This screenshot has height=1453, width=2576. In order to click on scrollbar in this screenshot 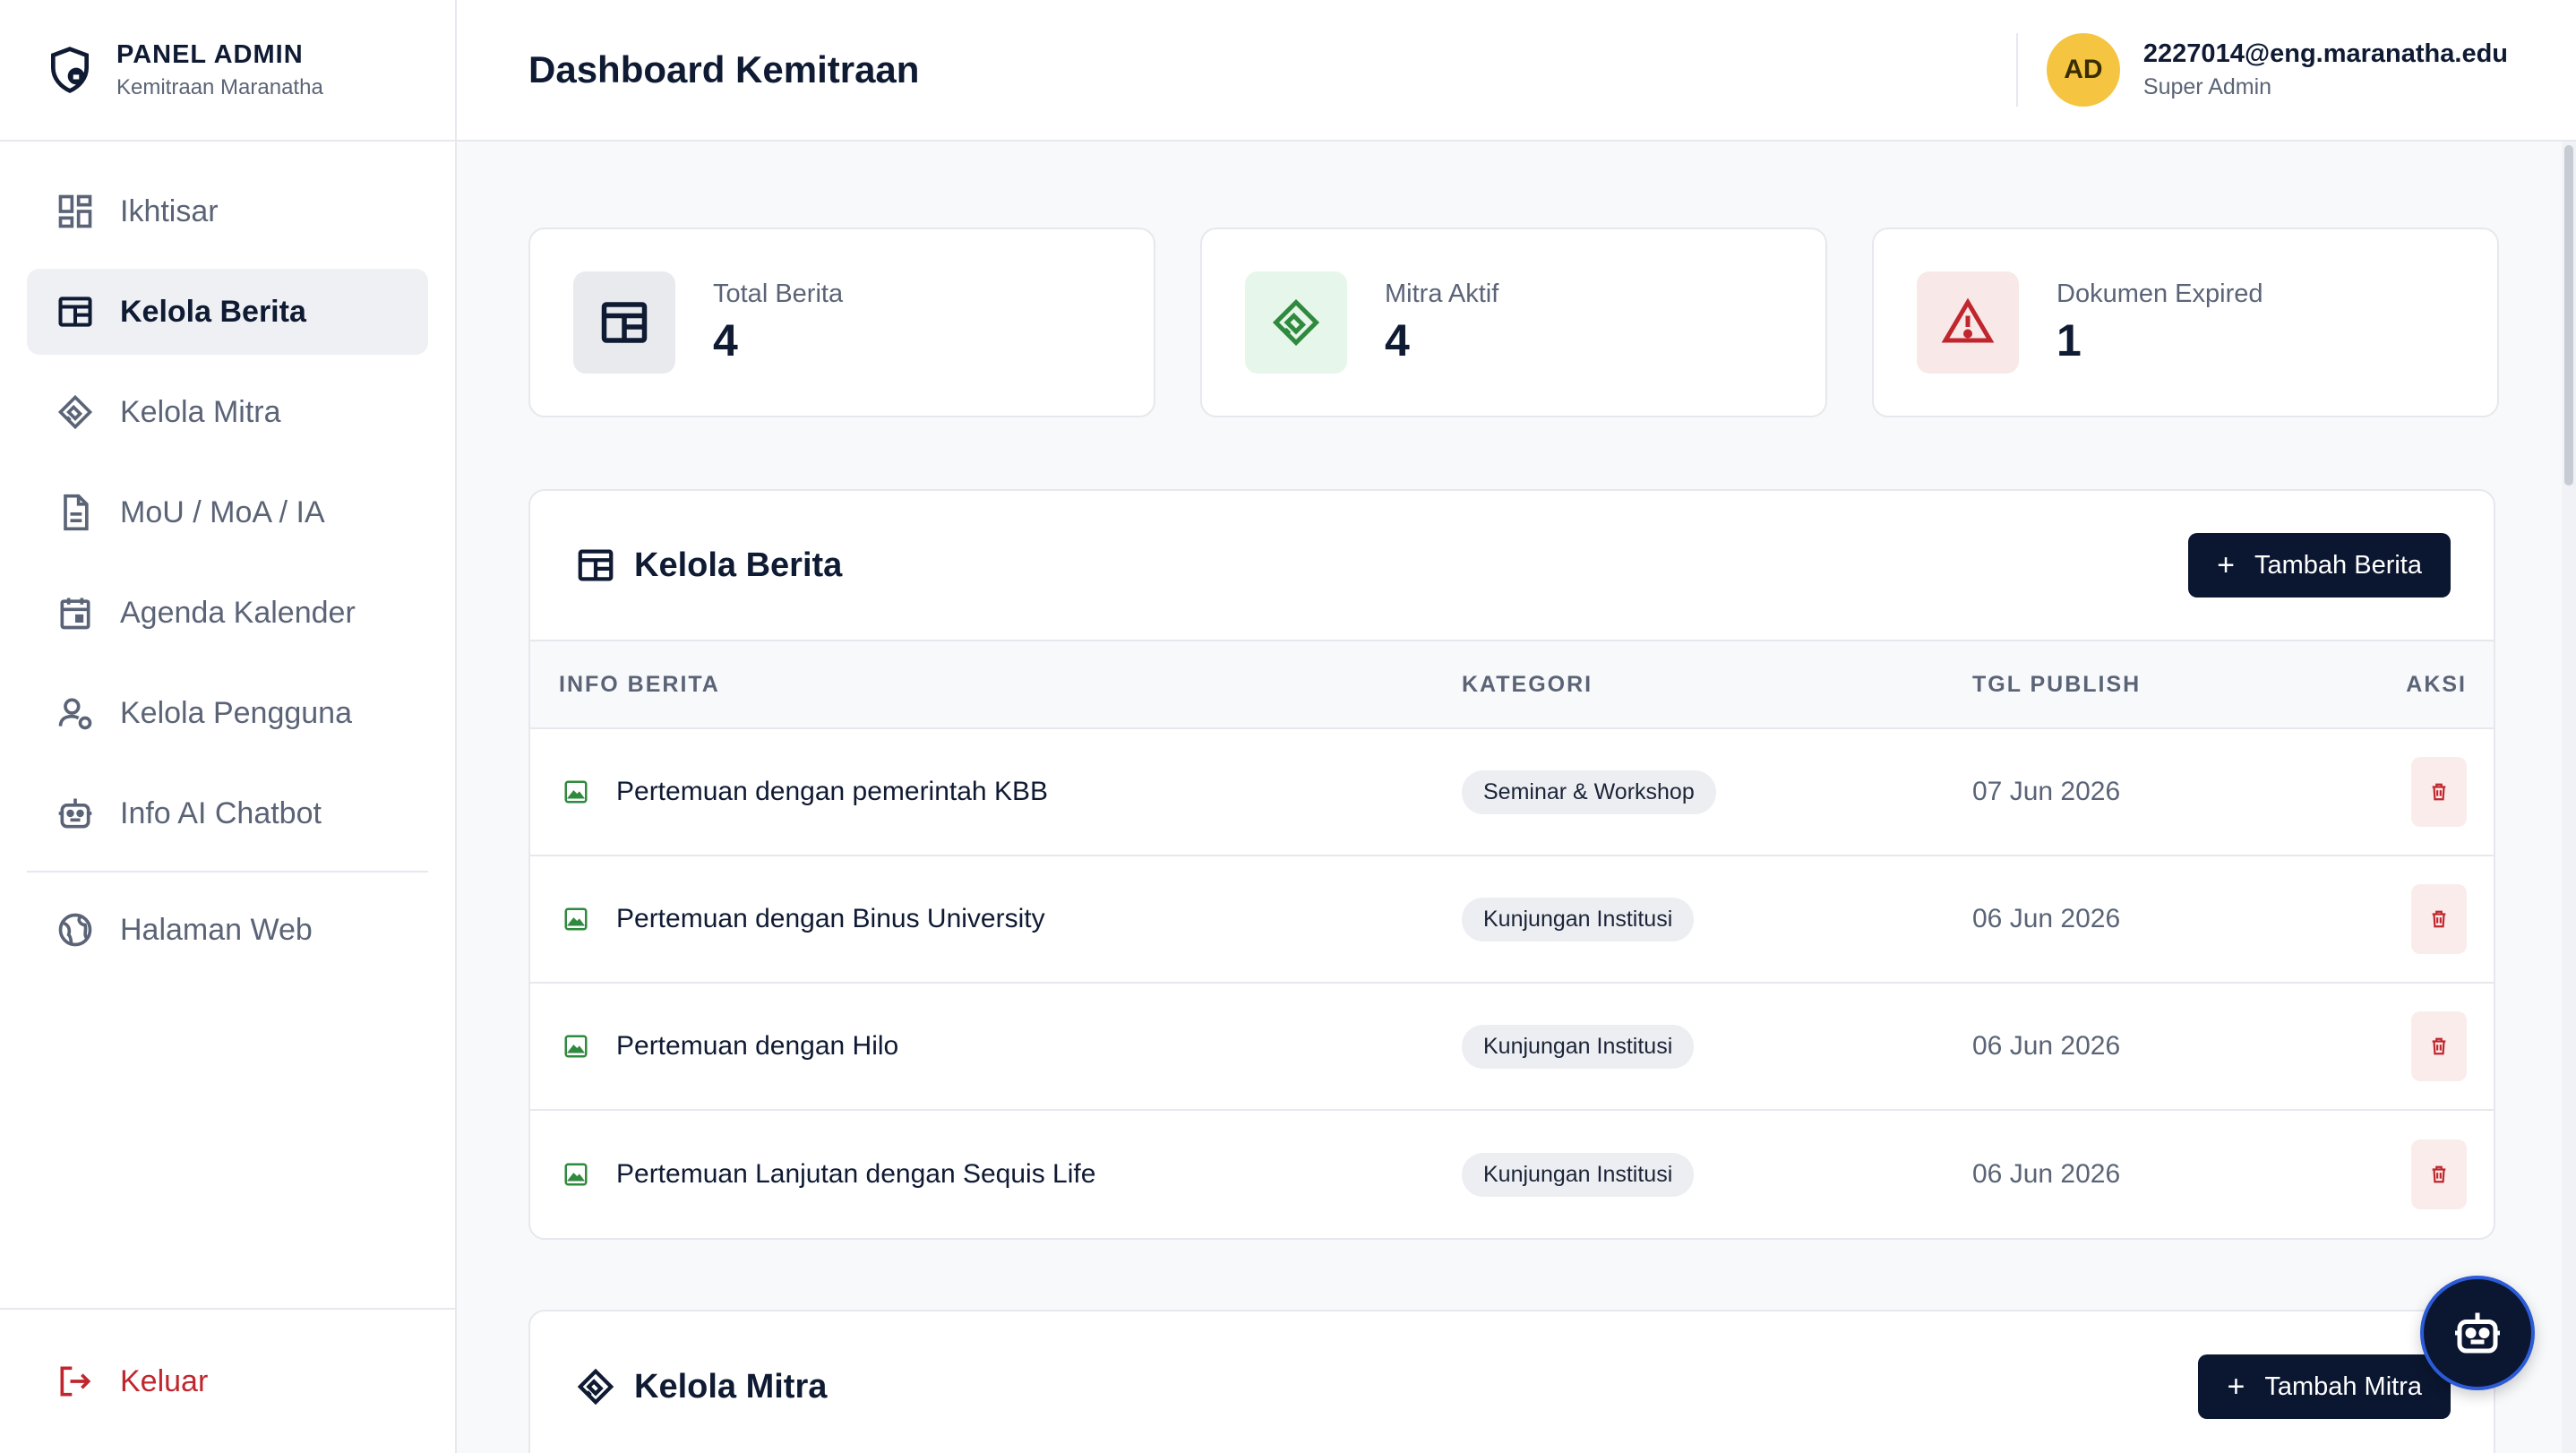, I will do `click(2569, 798)`.